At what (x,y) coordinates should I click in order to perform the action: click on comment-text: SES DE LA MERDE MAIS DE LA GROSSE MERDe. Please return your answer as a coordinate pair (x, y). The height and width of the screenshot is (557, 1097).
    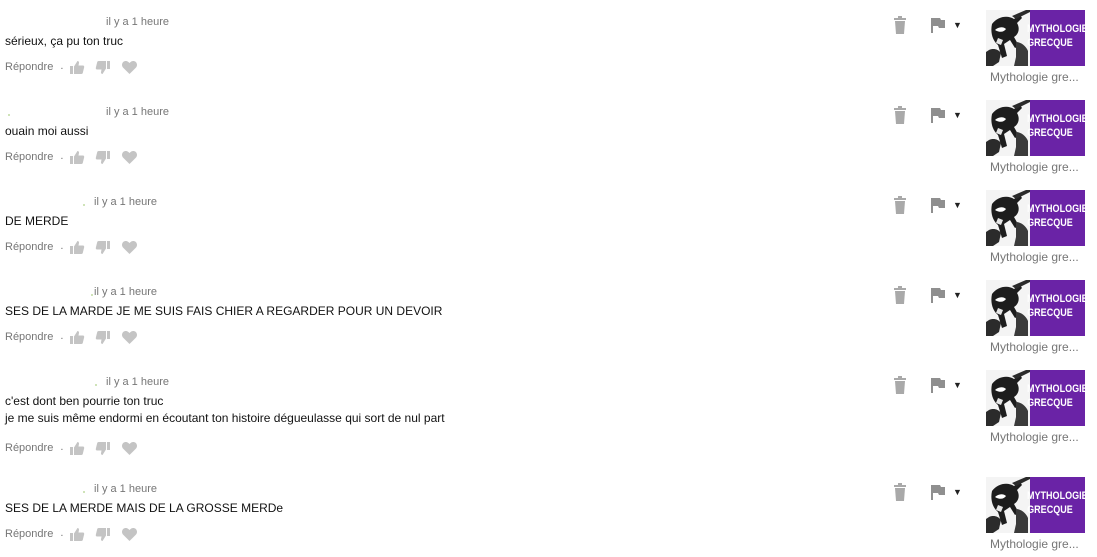
    Looking at the image, I should click on (144, 508).